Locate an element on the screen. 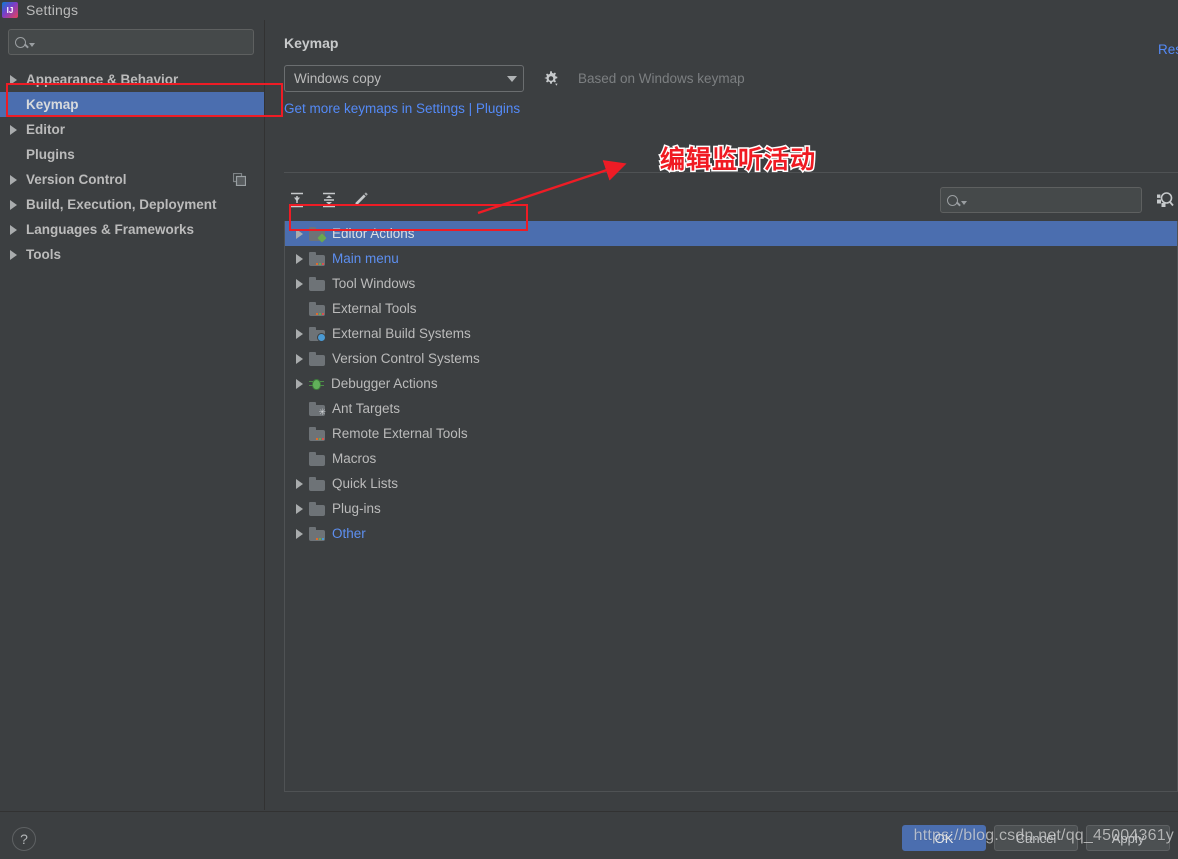  dialog-buttons: OK Cancel Apply is located at coordinates (1036, 838).